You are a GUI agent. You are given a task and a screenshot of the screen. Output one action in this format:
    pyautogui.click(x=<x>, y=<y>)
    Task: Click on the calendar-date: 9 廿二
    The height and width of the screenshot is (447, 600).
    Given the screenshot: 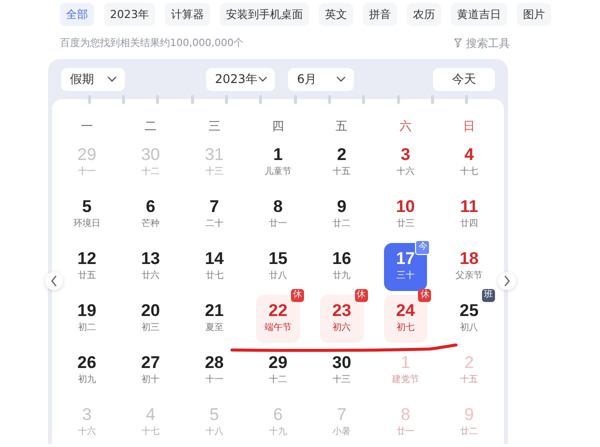 What is the action you would take?
    pyautogui.click(x=342, y=215)
    